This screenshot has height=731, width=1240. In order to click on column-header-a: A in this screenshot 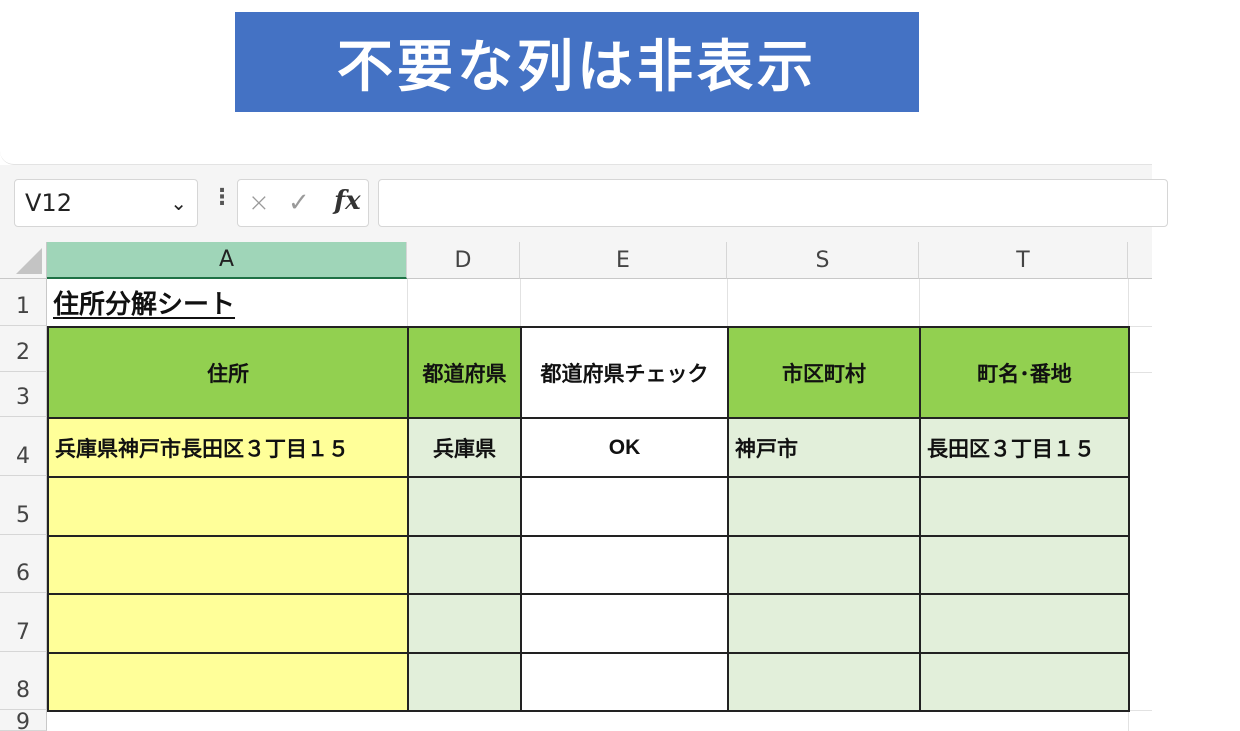, I will do `click(227, 260)`.